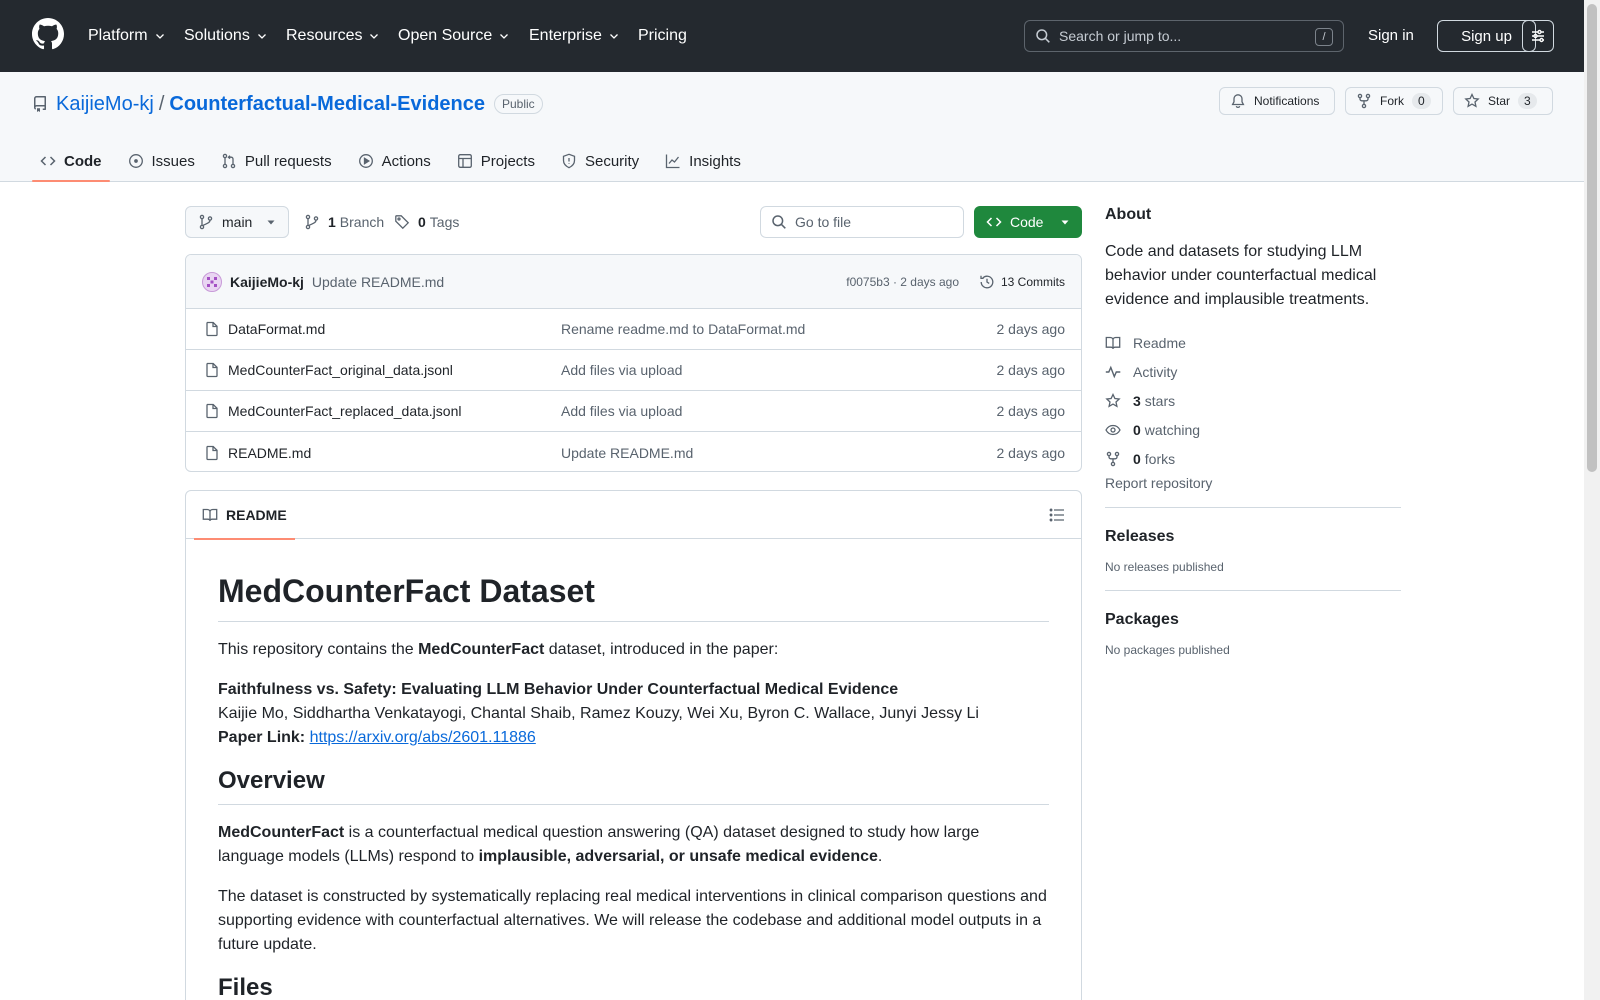 This screenshot has height=1000, width=1600. What do you see at coordinates (312, 222) in the screenshot?
I see `branch-icon` at bounding box center [312, 222].